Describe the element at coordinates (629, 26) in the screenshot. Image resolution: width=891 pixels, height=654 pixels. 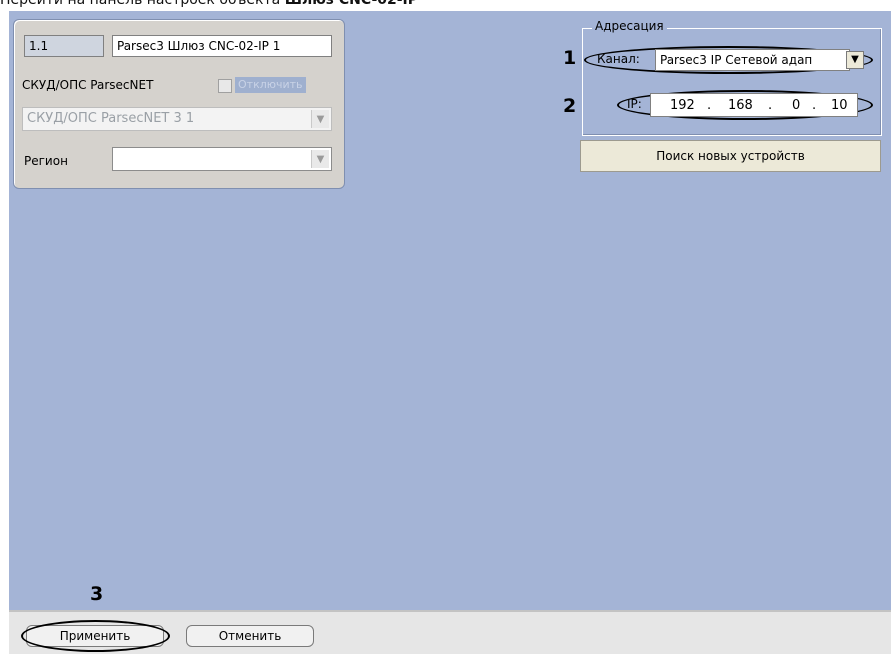
I see `addressing-title: Адресация` at that location.